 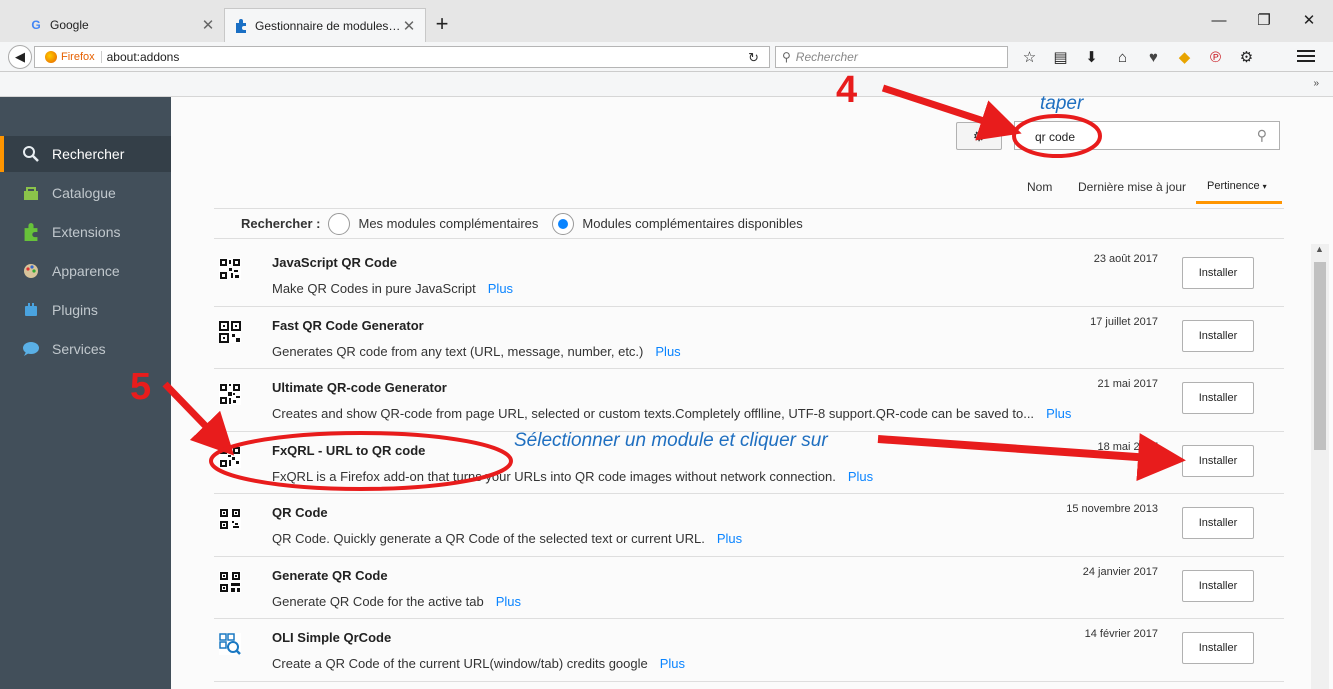 What do you see at coordinates (1153, 57) in the screenshot?
I see `pocket-icon: ♥` at bounding box center [1153, 57].